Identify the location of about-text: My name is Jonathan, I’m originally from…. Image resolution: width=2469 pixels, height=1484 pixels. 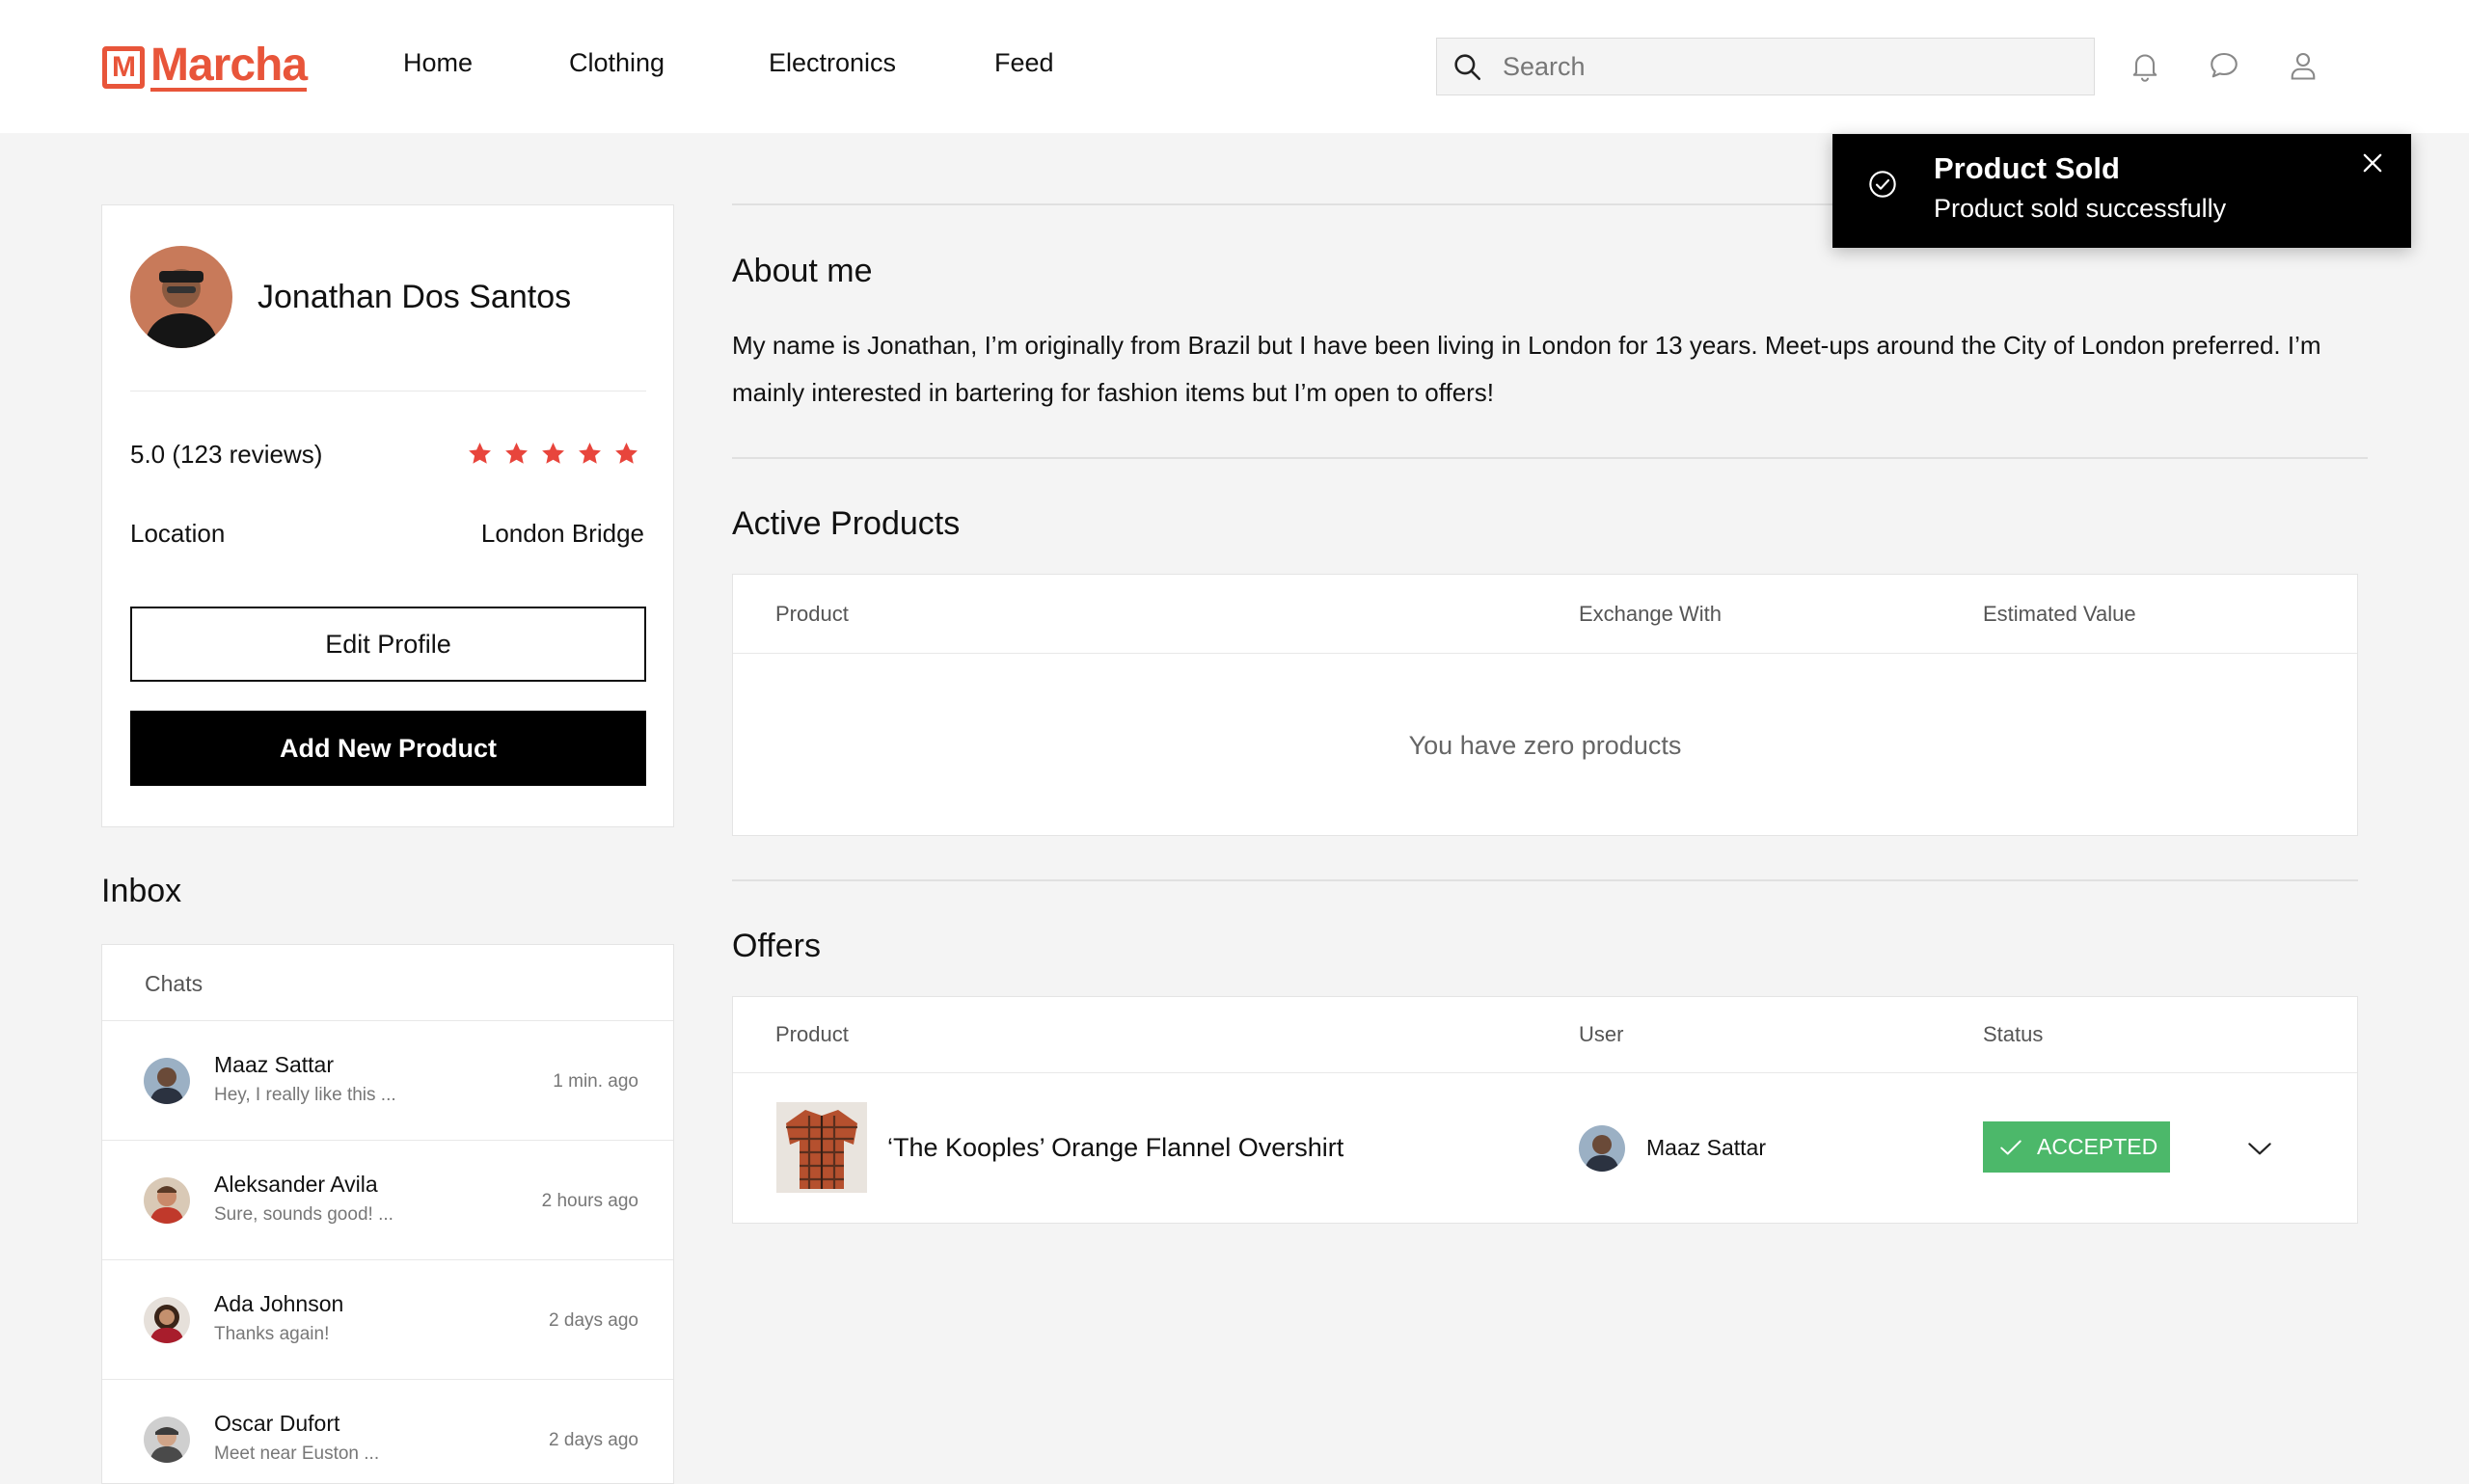
(1526, 369).